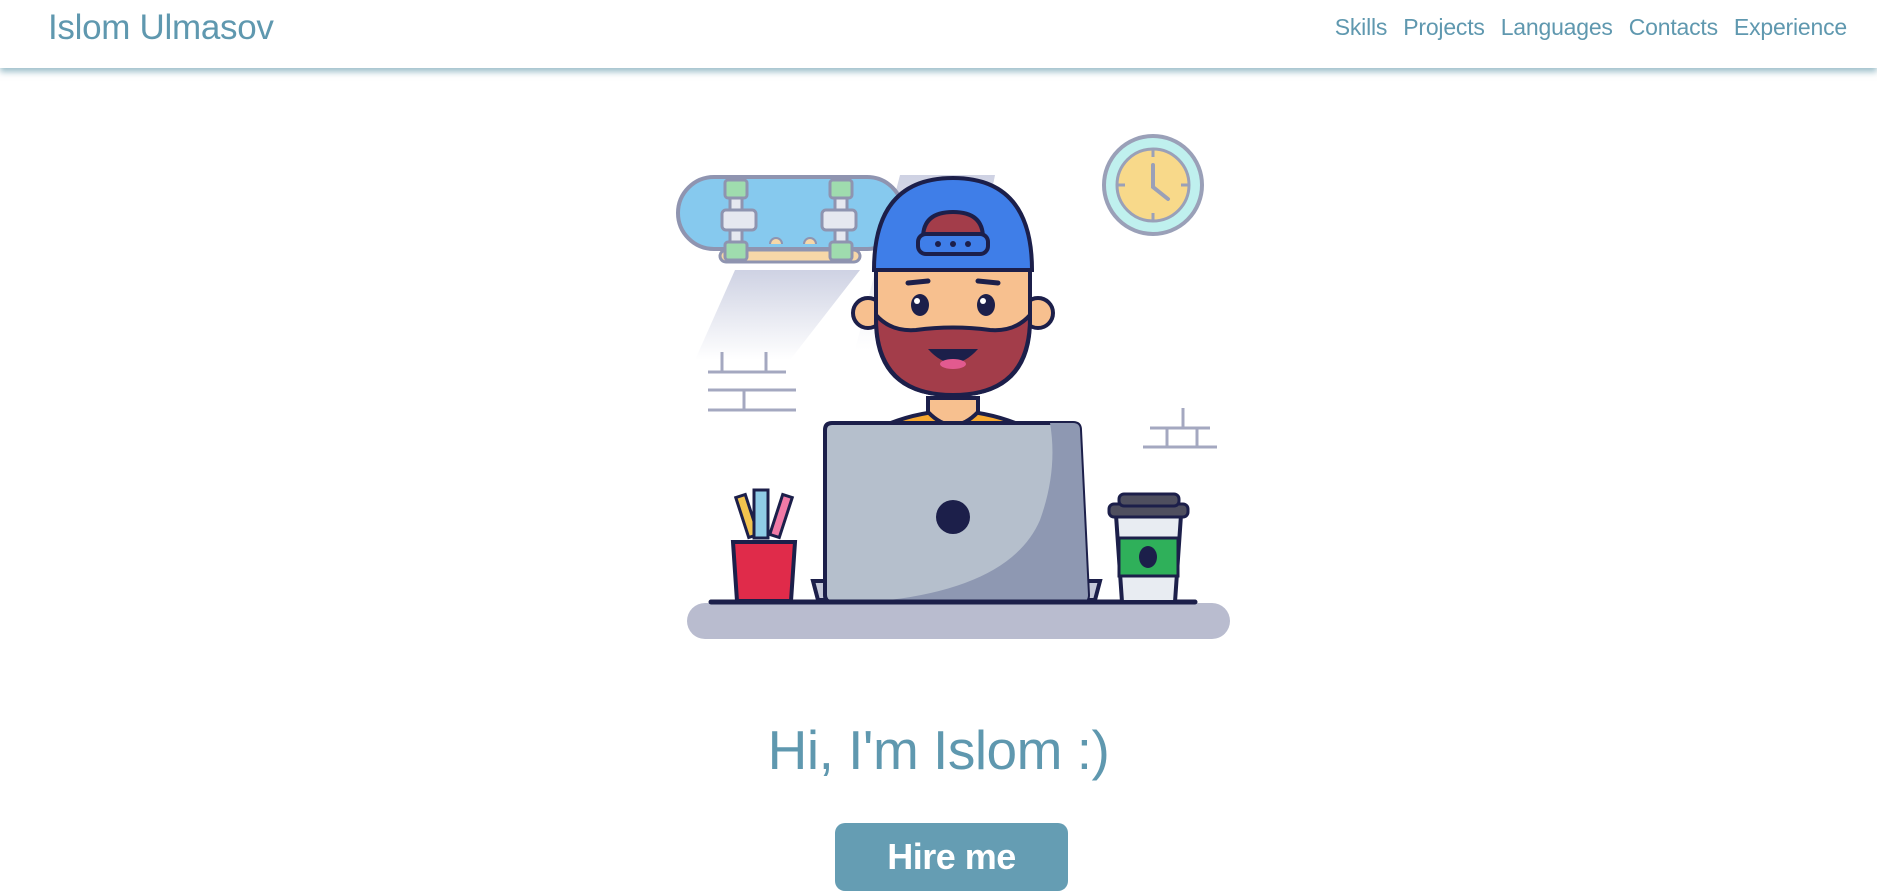 Image resolution: width=1877 pixels, height=891 pixels. What do you see at coordinates (161, 28) in the screenshot?
I see `brand-logo-link: Islom Ulmasov` at bounding box center [161, 28].